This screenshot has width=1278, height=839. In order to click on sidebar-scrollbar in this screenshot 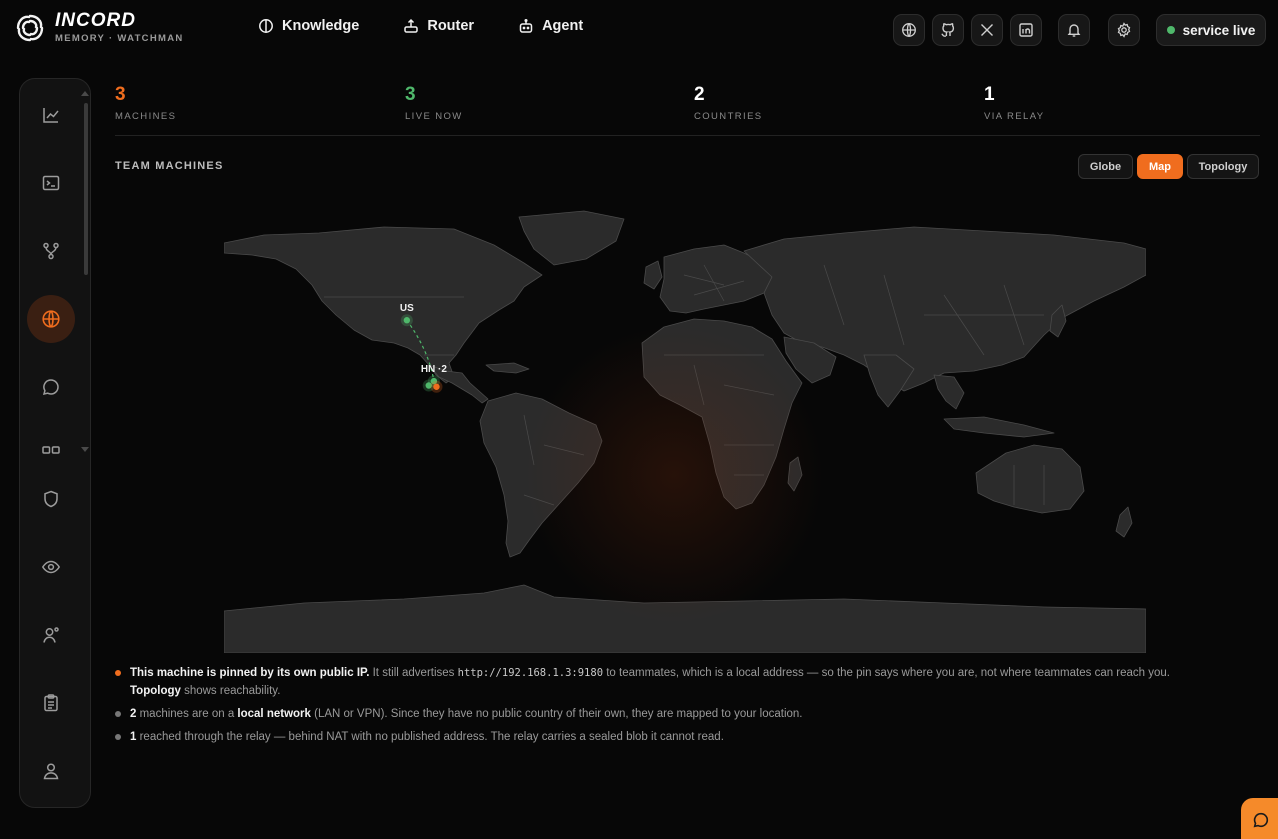, I will do `click(86, 189)`.